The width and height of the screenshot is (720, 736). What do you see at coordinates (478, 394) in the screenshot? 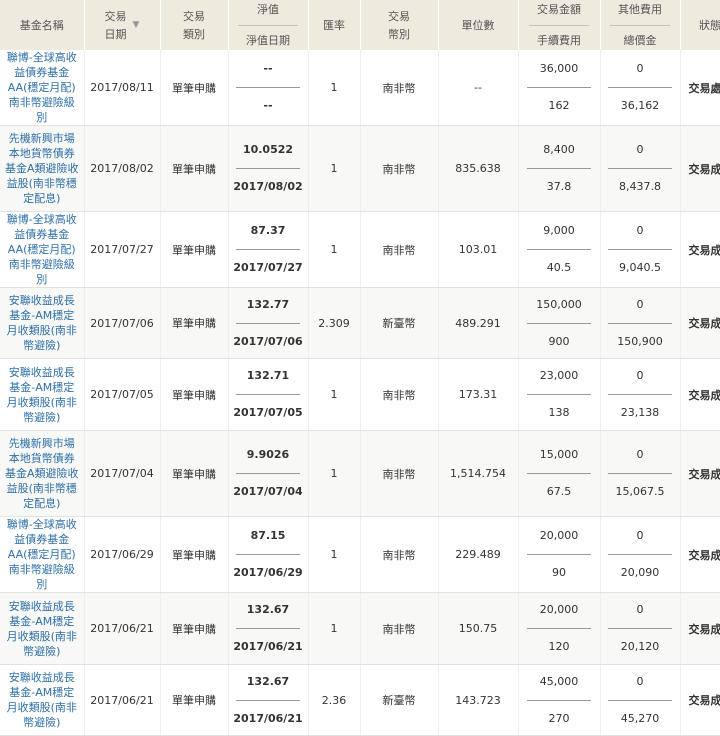
I see `units: 173.31` at bounding box center [478, 394].